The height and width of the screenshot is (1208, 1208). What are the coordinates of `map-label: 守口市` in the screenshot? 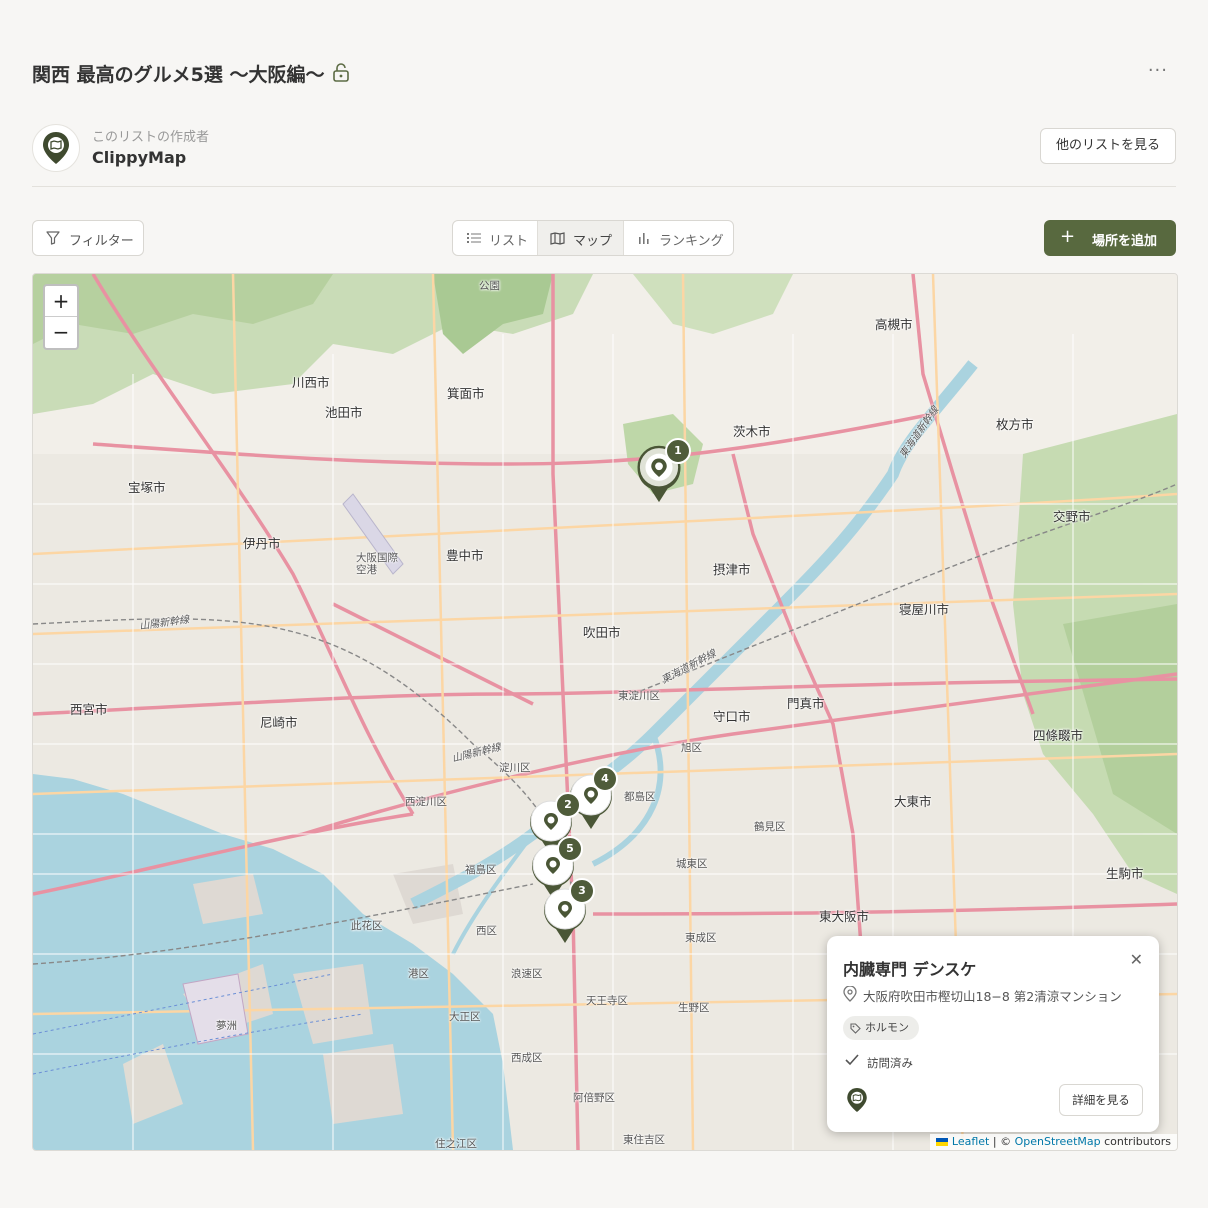 It's located at (732, 716).